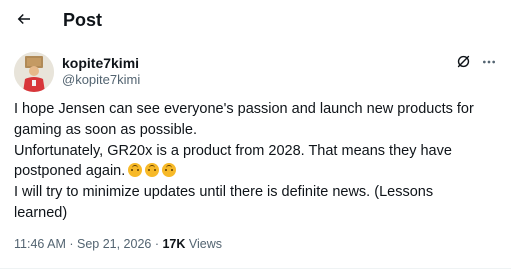 The image size is (511, 274). I want to click on views-label: Views, so click(204, 244).